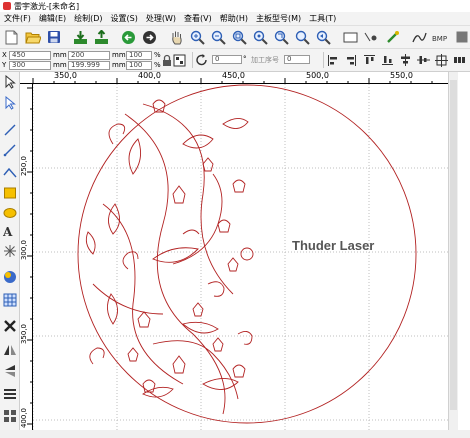 The height and width of the screenshot is (438, 470). I want to click on grid-align-icon, so click(179, 60).